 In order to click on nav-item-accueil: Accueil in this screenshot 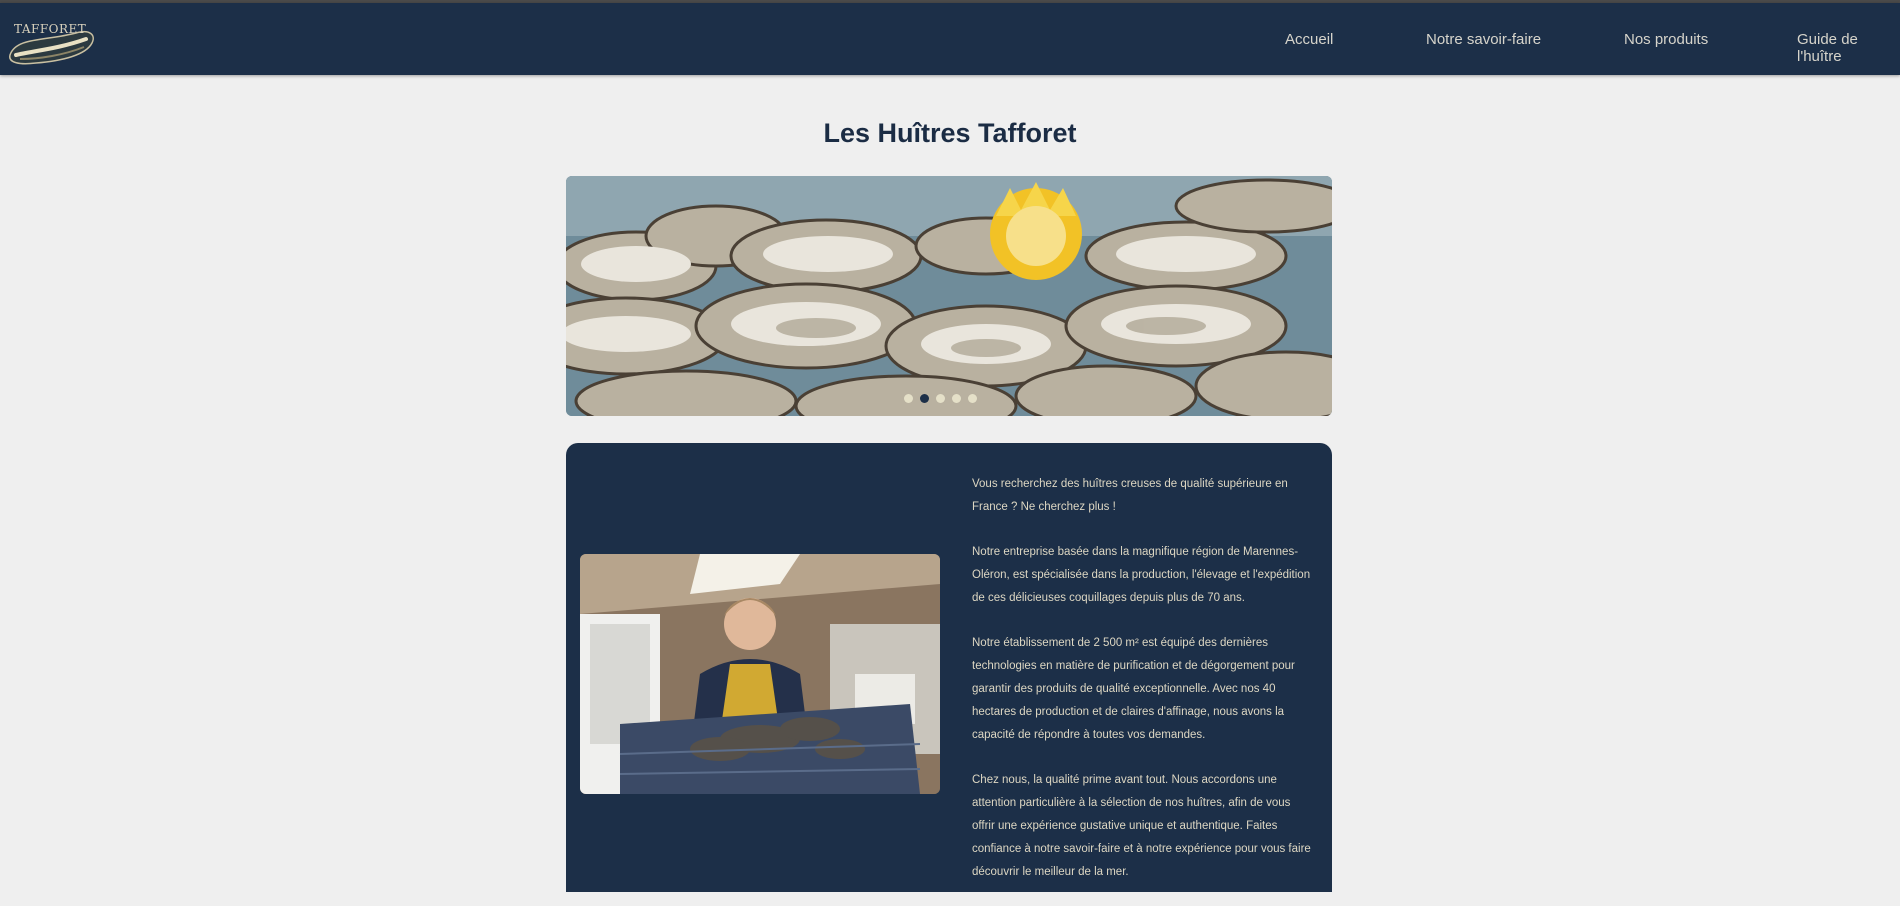, I will do `click(1309, 39)`.